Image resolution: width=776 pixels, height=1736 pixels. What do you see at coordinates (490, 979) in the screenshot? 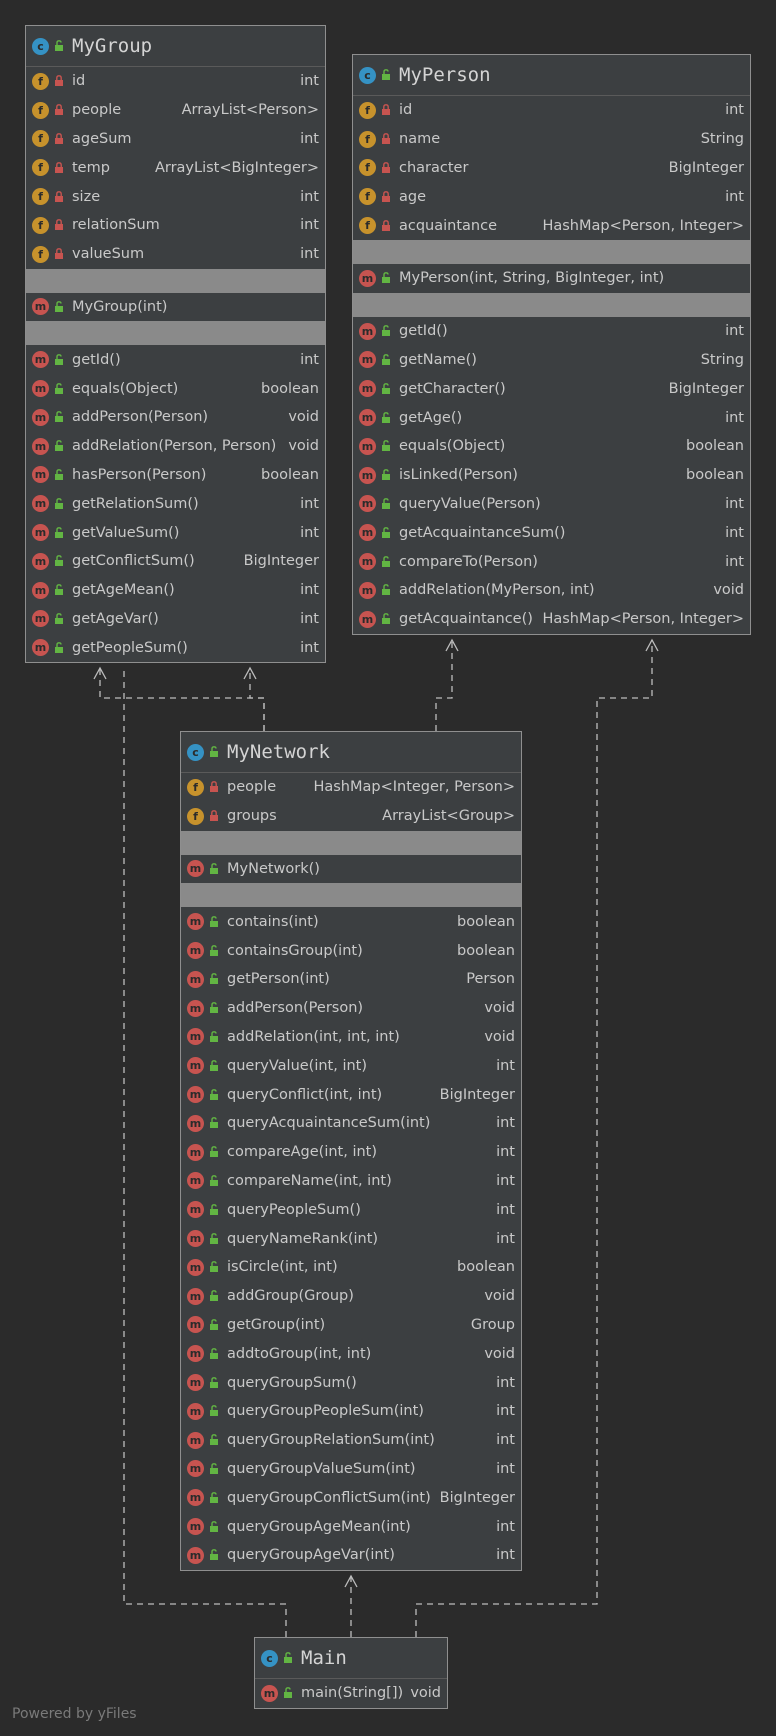
I see `method-row-type: Person` at bounding box center [490, 979].